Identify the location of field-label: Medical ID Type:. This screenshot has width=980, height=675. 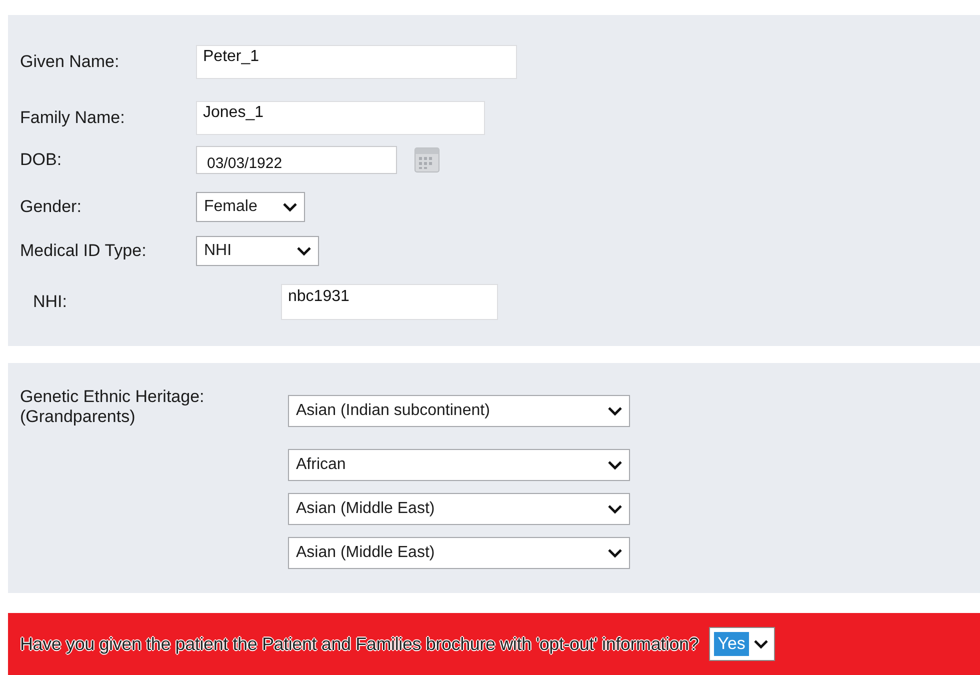
(84, 251).